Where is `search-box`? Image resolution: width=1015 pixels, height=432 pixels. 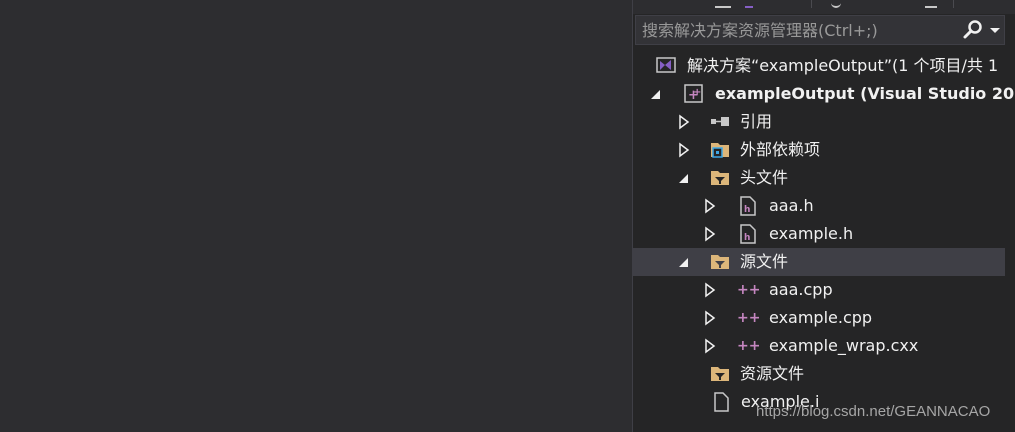 search-box is located at coordinates (820, 30).